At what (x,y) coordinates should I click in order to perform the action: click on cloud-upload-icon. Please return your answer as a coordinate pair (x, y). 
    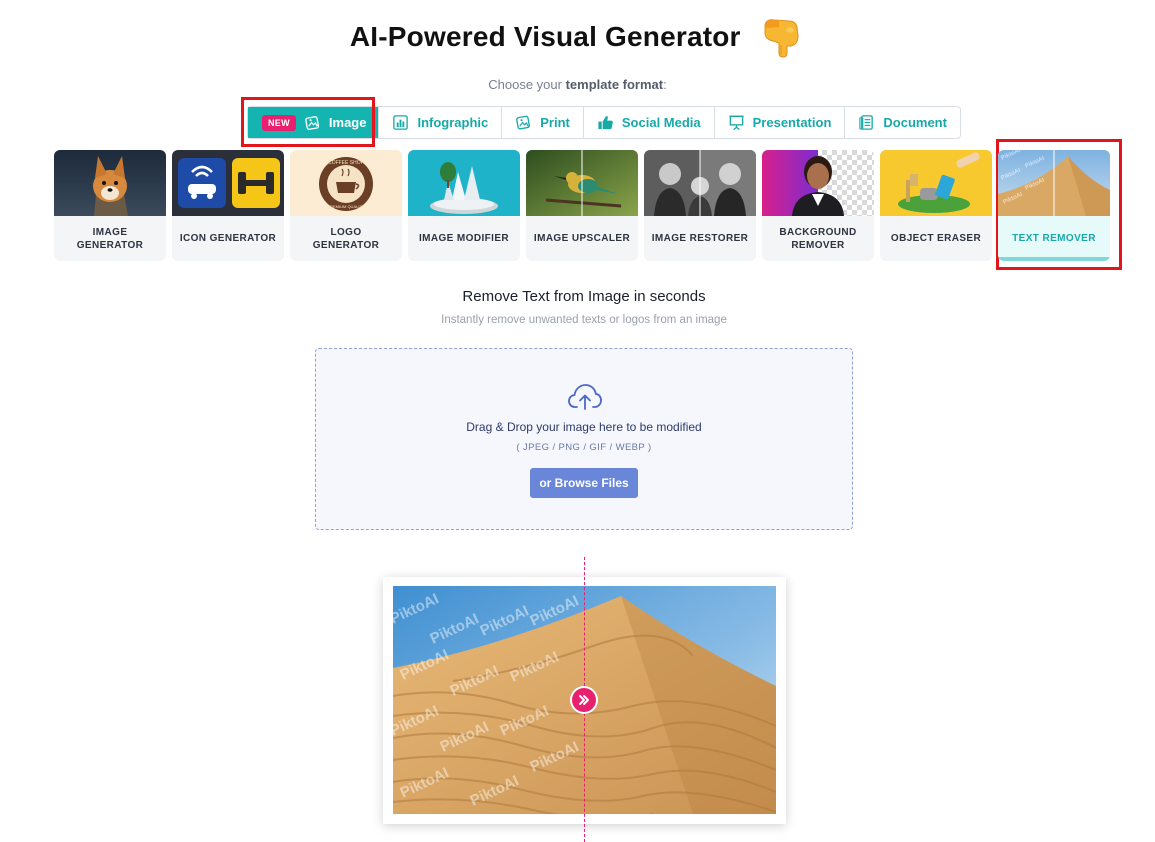
    Looking at the image, I should click on (585, 397).